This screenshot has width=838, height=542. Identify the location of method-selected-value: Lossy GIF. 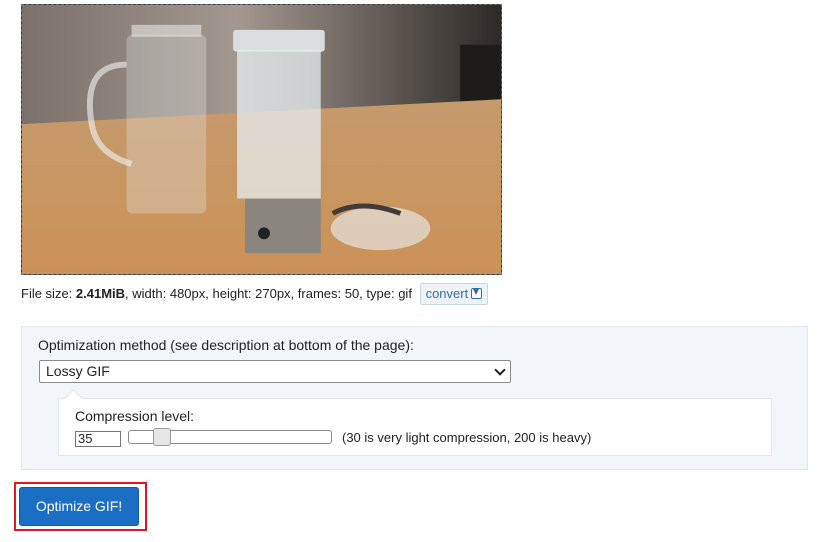
(78, 371).